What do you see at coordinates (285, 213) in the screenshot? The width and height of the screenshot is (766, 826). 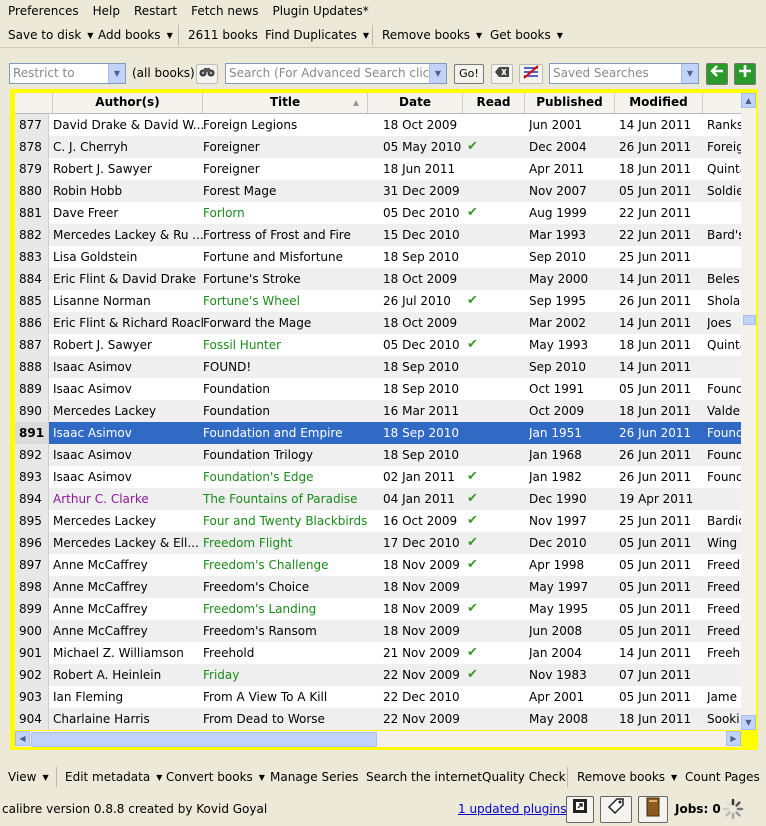 I see `title-cell: Forlorn` at bounding box center [285, 213].